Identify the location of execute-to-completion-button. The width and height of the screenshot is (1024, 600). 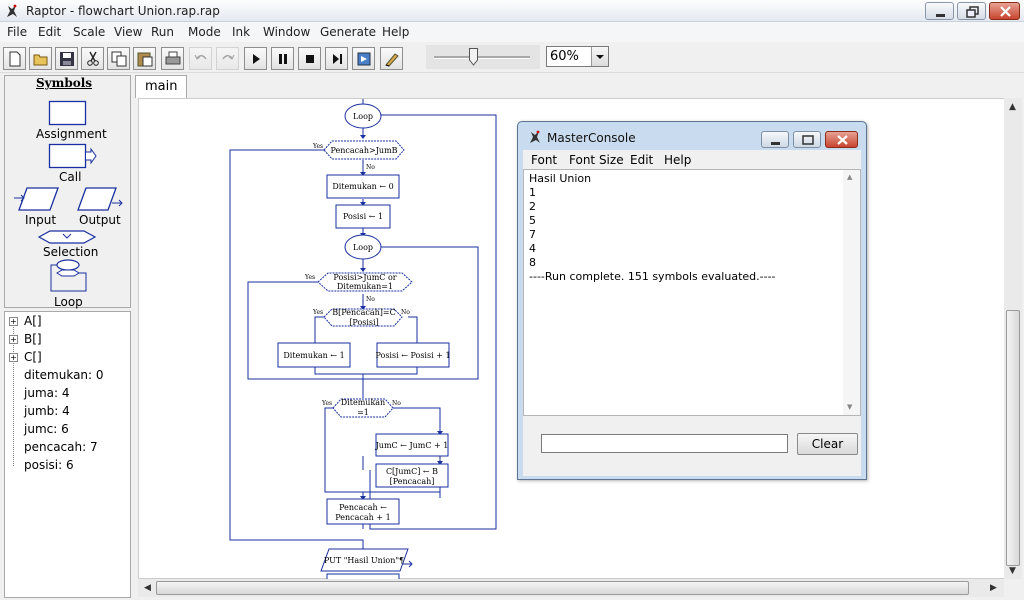
(363, 58).